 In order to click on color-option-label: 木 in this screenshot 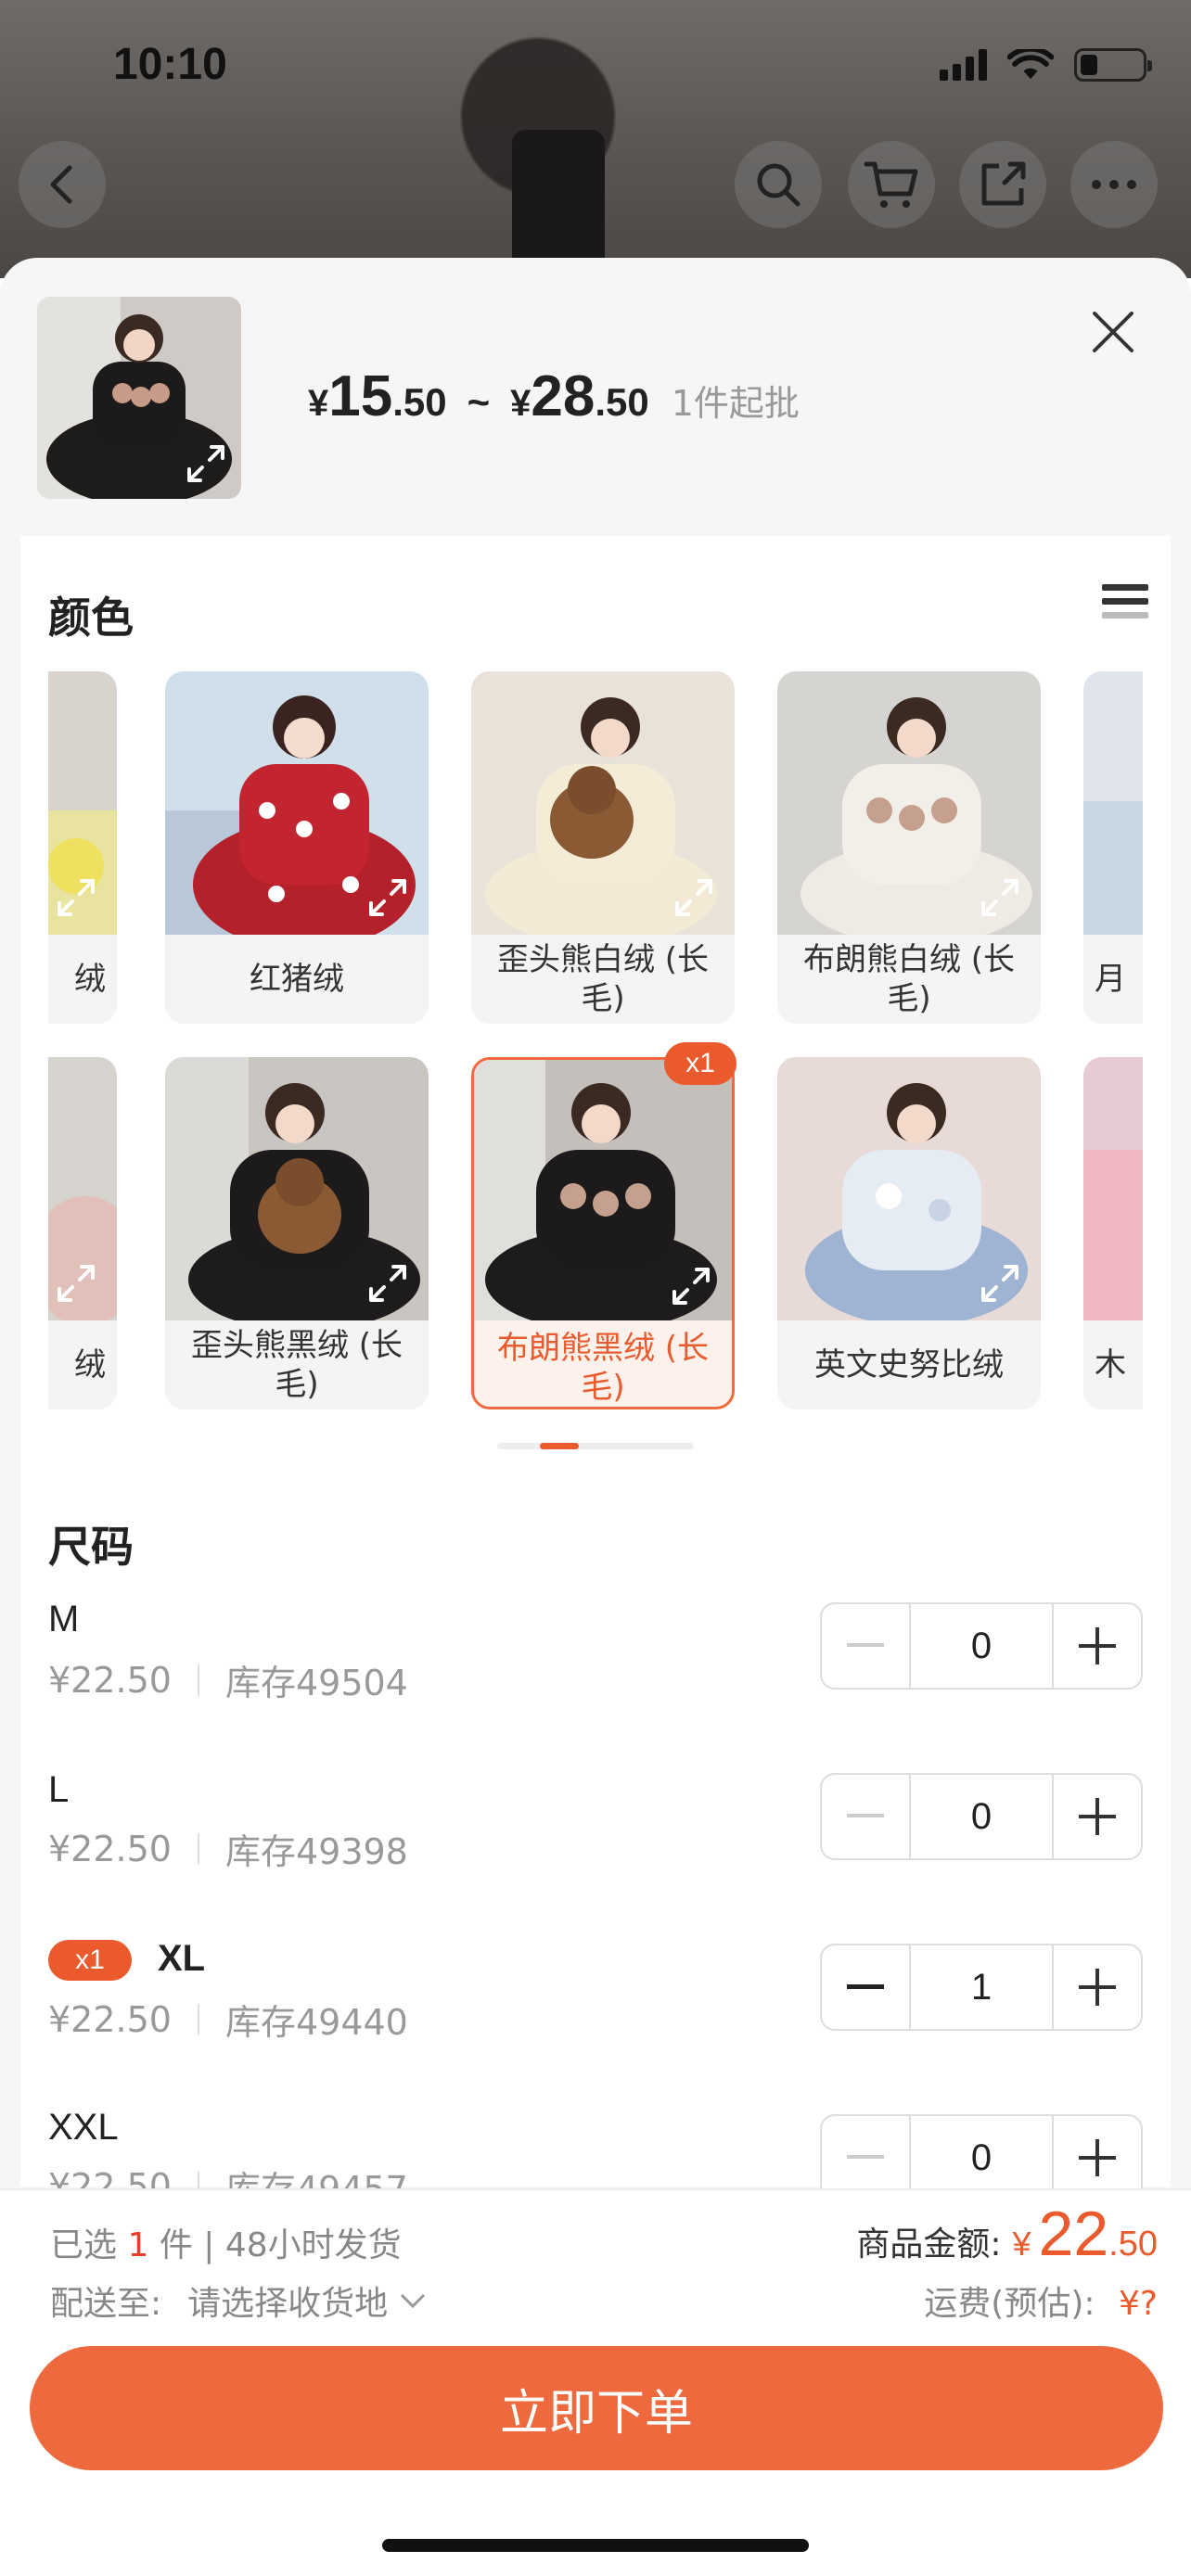, I will do `click(1110, 1365)`.